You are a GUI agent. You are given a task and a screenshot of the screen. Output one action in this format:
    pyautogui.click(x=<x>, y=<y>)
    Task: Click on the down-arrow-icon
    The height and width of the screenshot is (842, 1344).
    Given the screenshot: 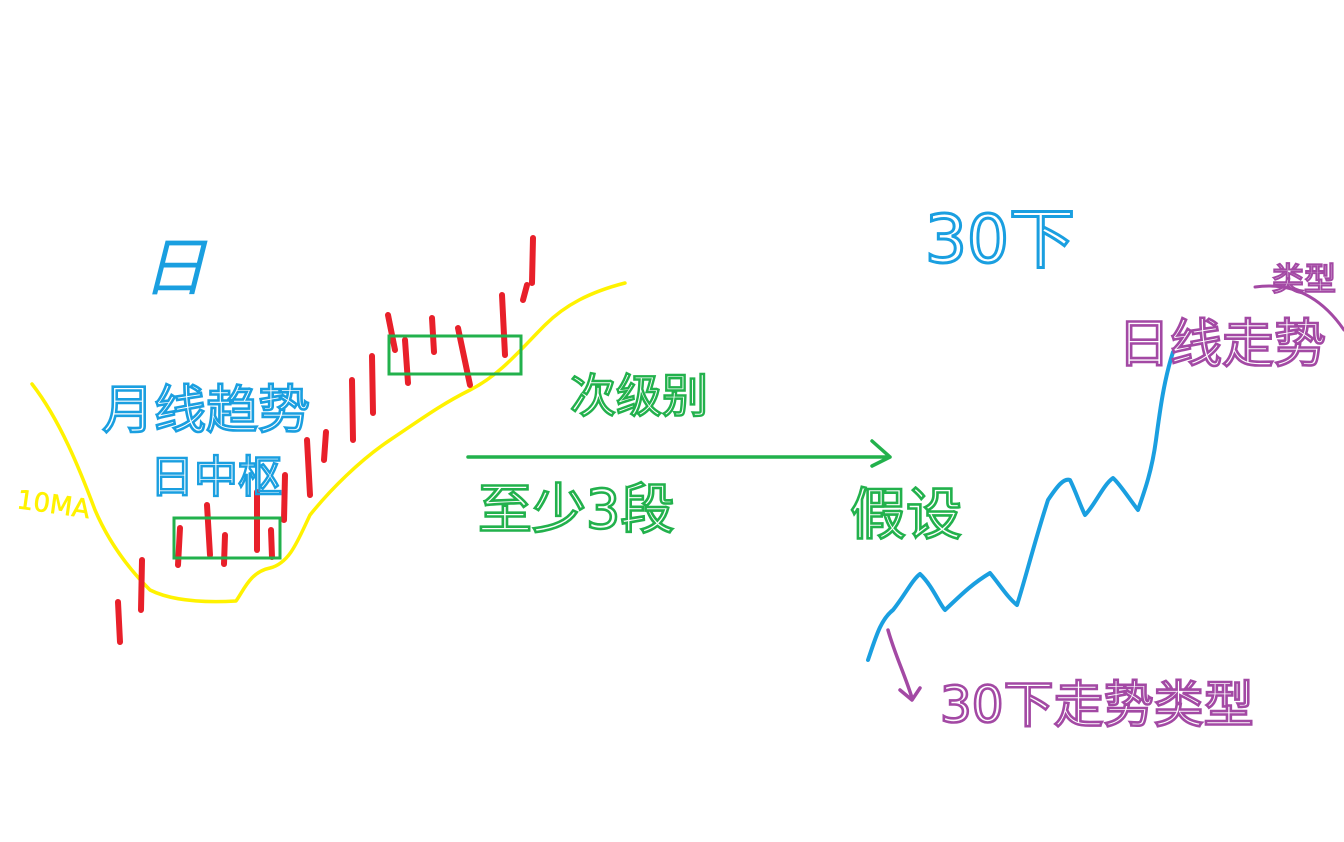 What is the action you would take?
    pyautogui.click(x=904, y=665)
    